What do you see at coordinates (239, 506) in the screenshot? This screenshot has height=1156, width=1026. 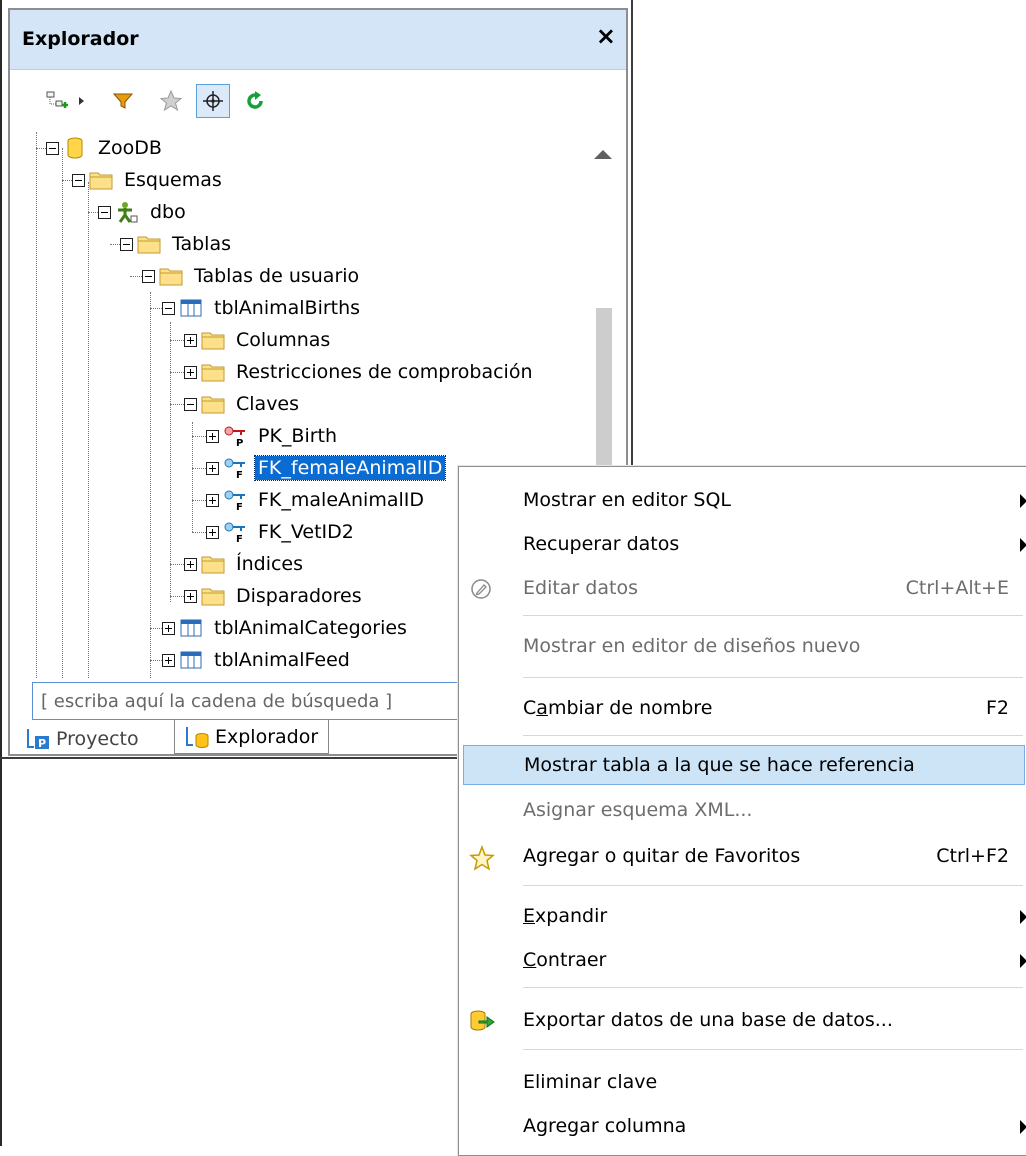 I see `svg-text: F` at bounding box center [239, 506].